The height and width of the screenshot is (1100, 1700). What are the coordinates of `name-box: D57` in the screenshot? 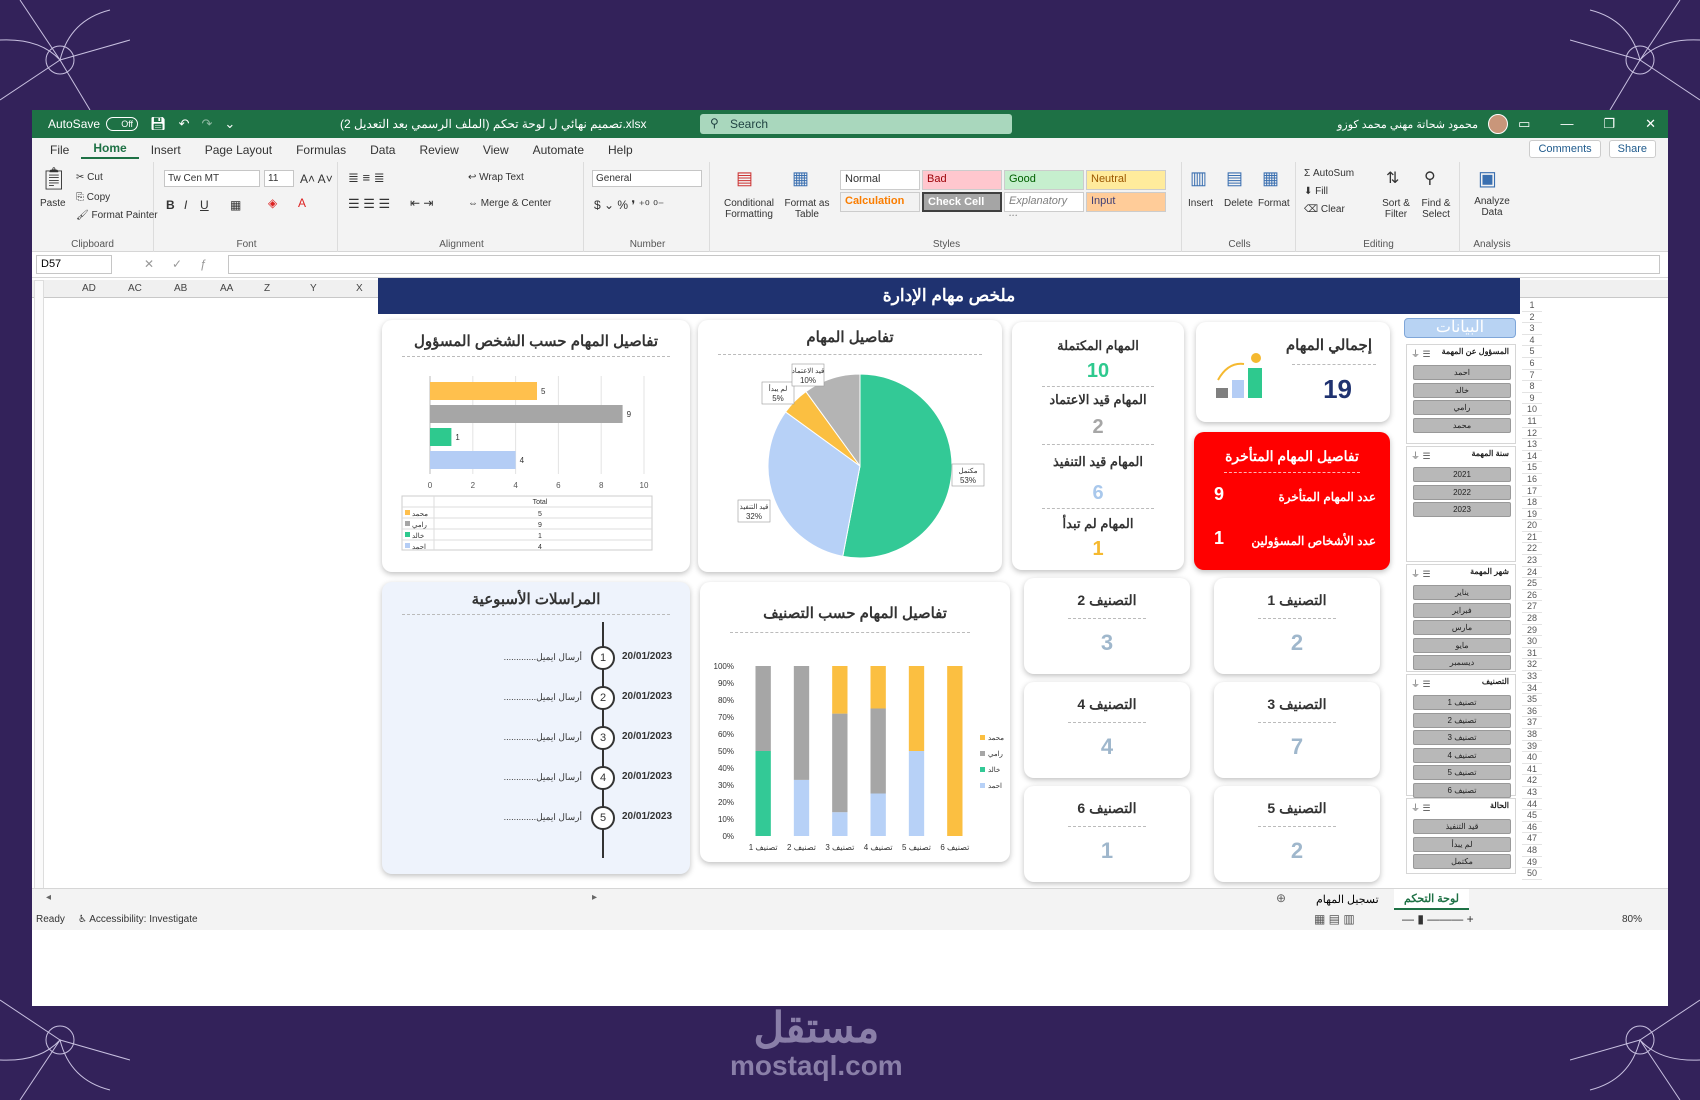 It's located at (74, 264).